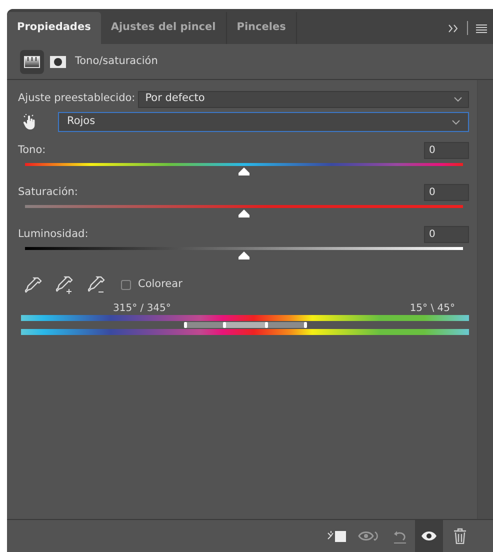  I want to click on eyedropper-icon, so click(33, 285).